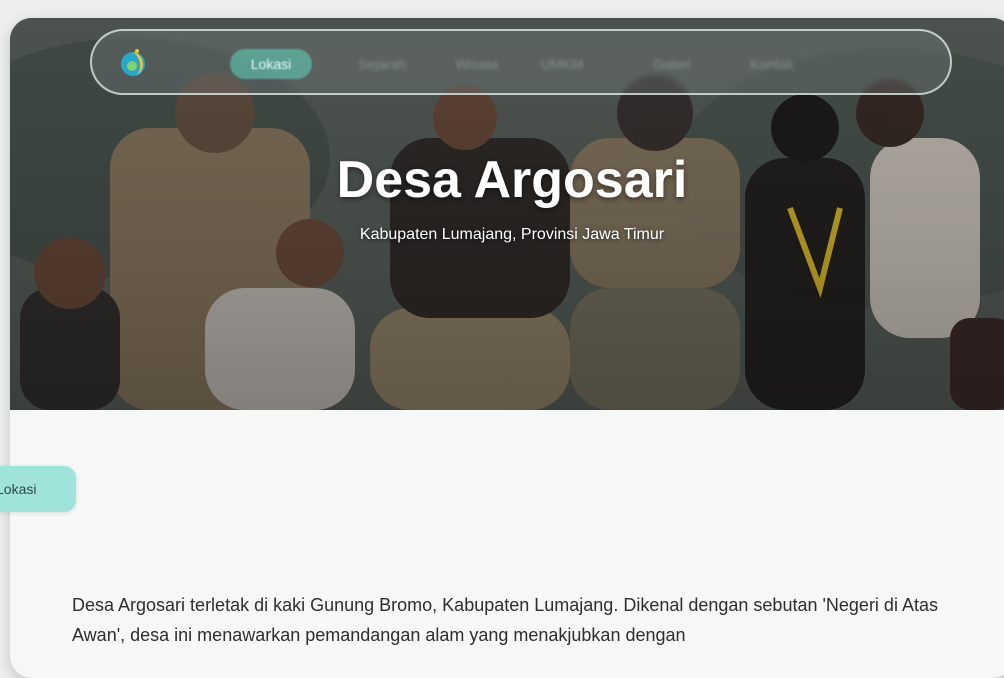  I want to click on page-subtitle: Kabupaten Lumajang, Provinsi Jawa Timur, so click(512, 234).